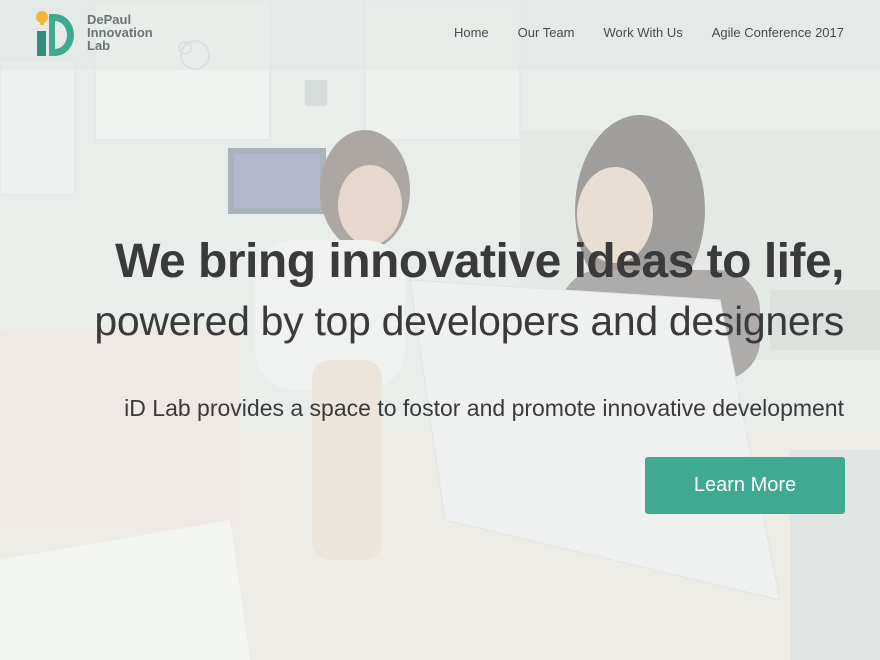  Describe the element at coordinates (469, 321) in the screenshot. I see `hero-subheadline: powered by top developers and designers` at that location.